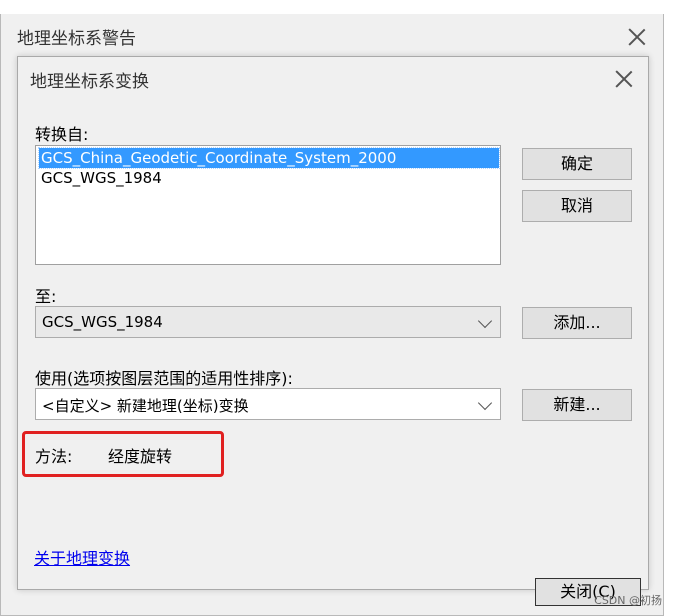 This screenshot has height=616, width=676. I want to click on use-select: <自定义> 新建地理(坐标)变换, so click(268, 404).